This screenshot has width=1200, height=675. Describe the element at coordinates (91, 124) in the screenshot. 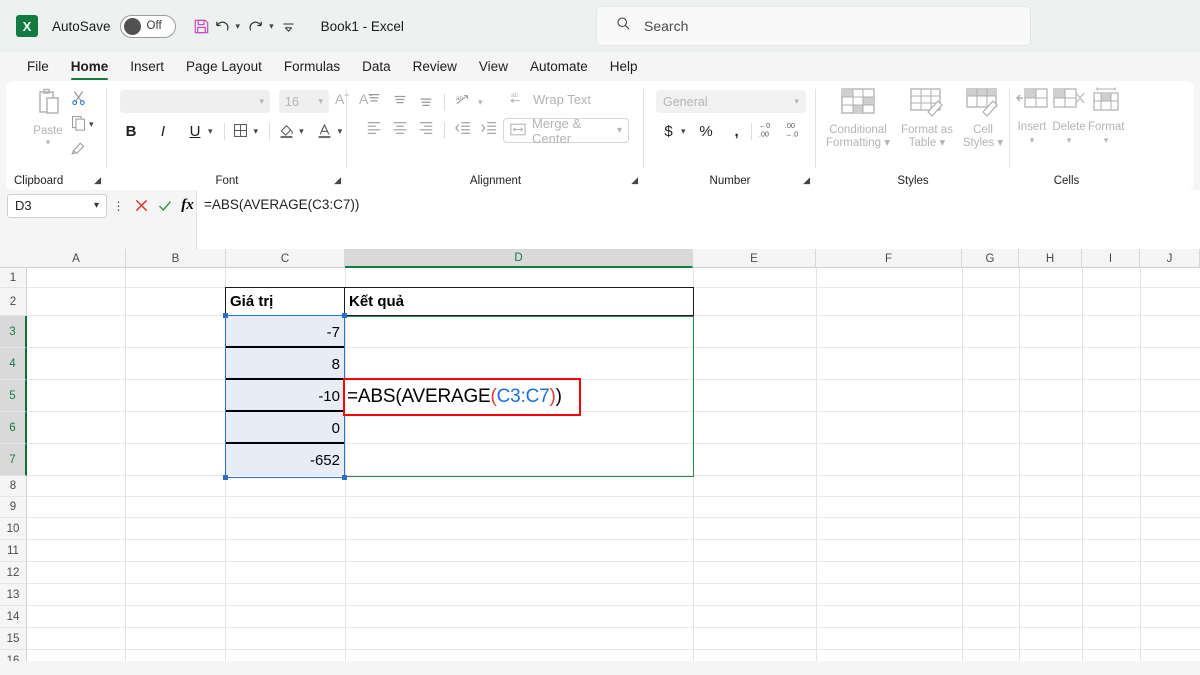

I see `copy-chevron-down-icon: ▾` at that location.